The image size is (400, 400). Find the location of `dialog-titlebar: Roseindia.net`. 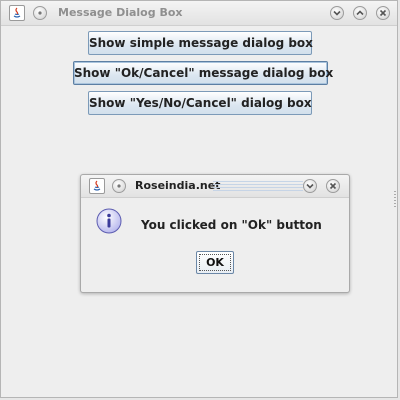

dialog-titlebar: Roseindia.net is located at coordinates (215, 186).